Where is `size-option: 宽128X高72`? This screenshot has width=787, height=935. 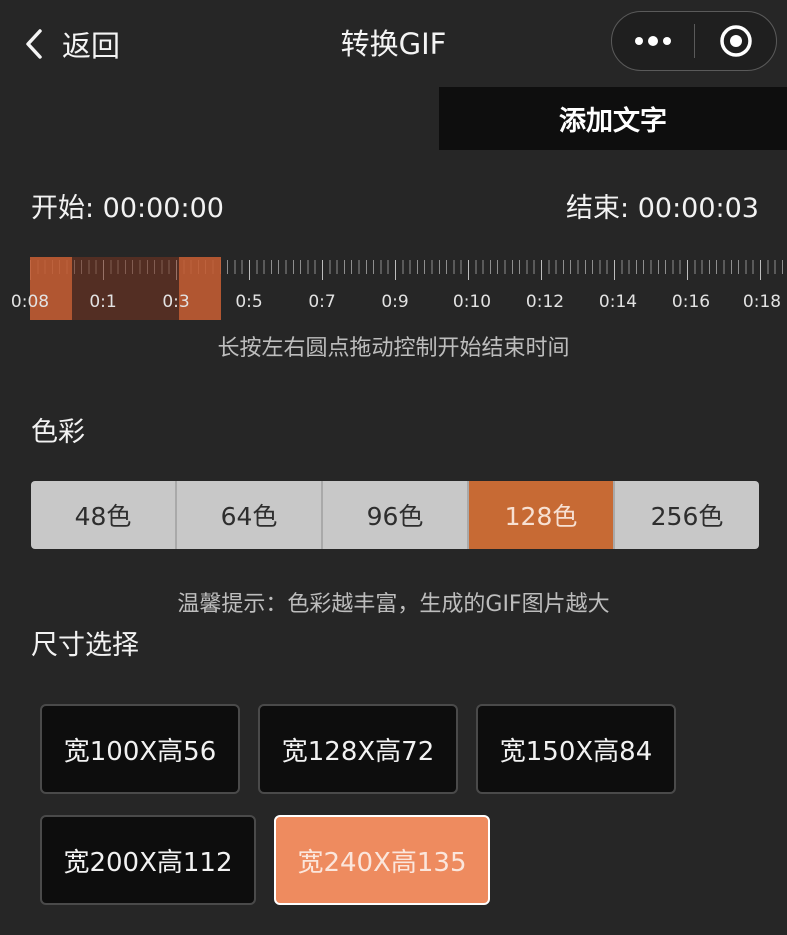 size-option: 宽128X高72 is located at coordinates (358, 749).